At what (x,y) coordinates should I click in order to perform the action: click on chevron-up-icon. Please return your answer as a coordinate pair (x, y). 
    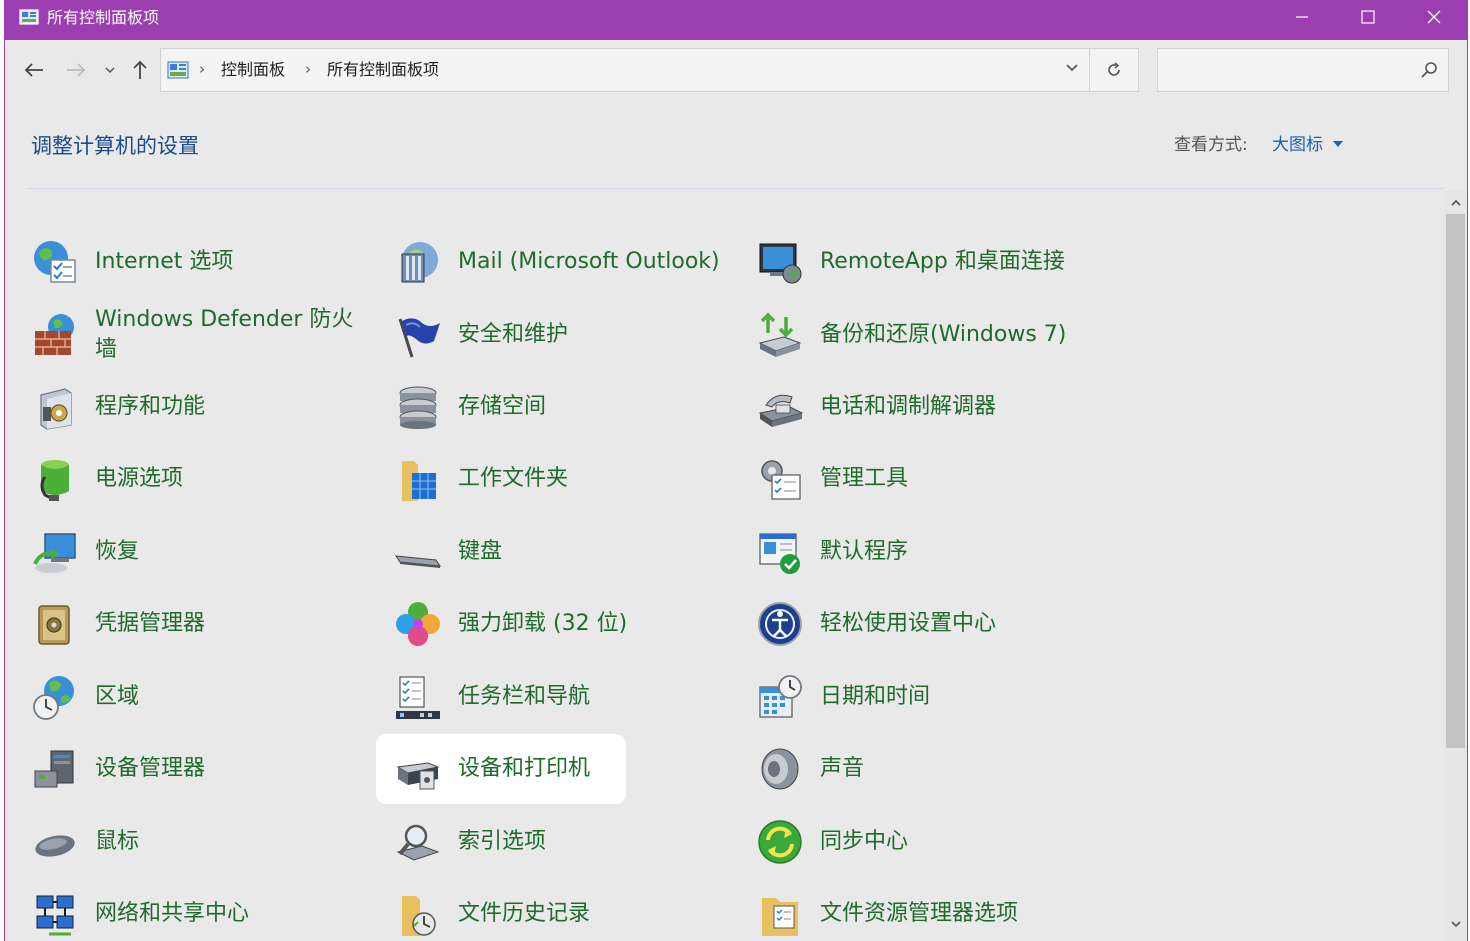
    Looking at the image, I should click on (1455, 202).